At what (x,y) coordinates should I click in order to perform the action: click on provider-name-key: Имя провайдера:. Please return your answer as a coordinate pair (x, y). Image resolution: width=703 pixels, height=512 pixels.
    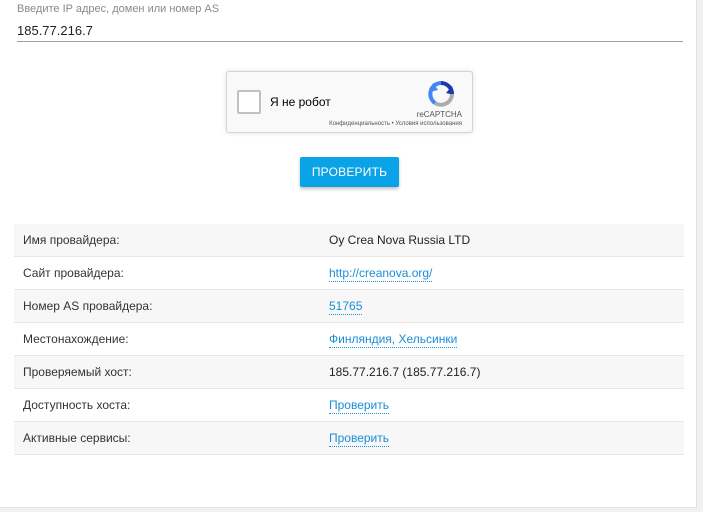
    Looking at the image, I should click on (171, 240).